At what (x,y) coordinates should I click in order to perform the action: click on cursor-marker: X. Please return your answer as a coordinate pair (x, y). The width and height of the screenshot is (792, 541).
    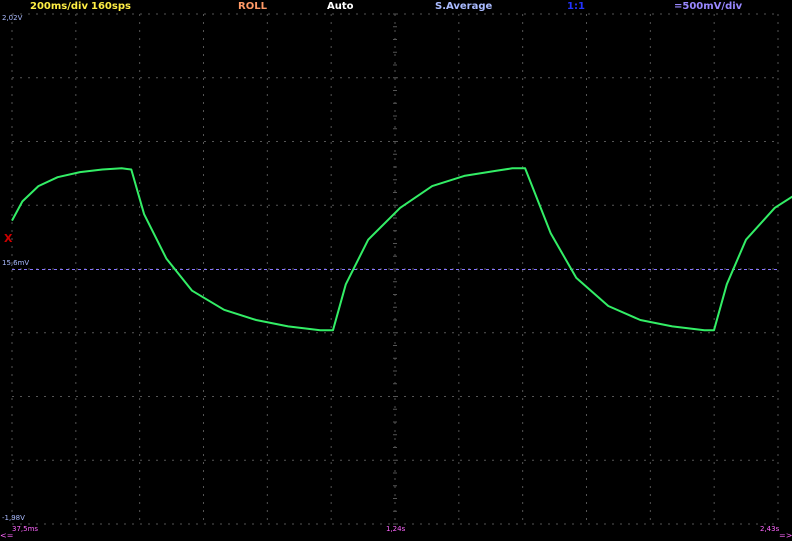
    Looking at the image, I should click on (8, 238).